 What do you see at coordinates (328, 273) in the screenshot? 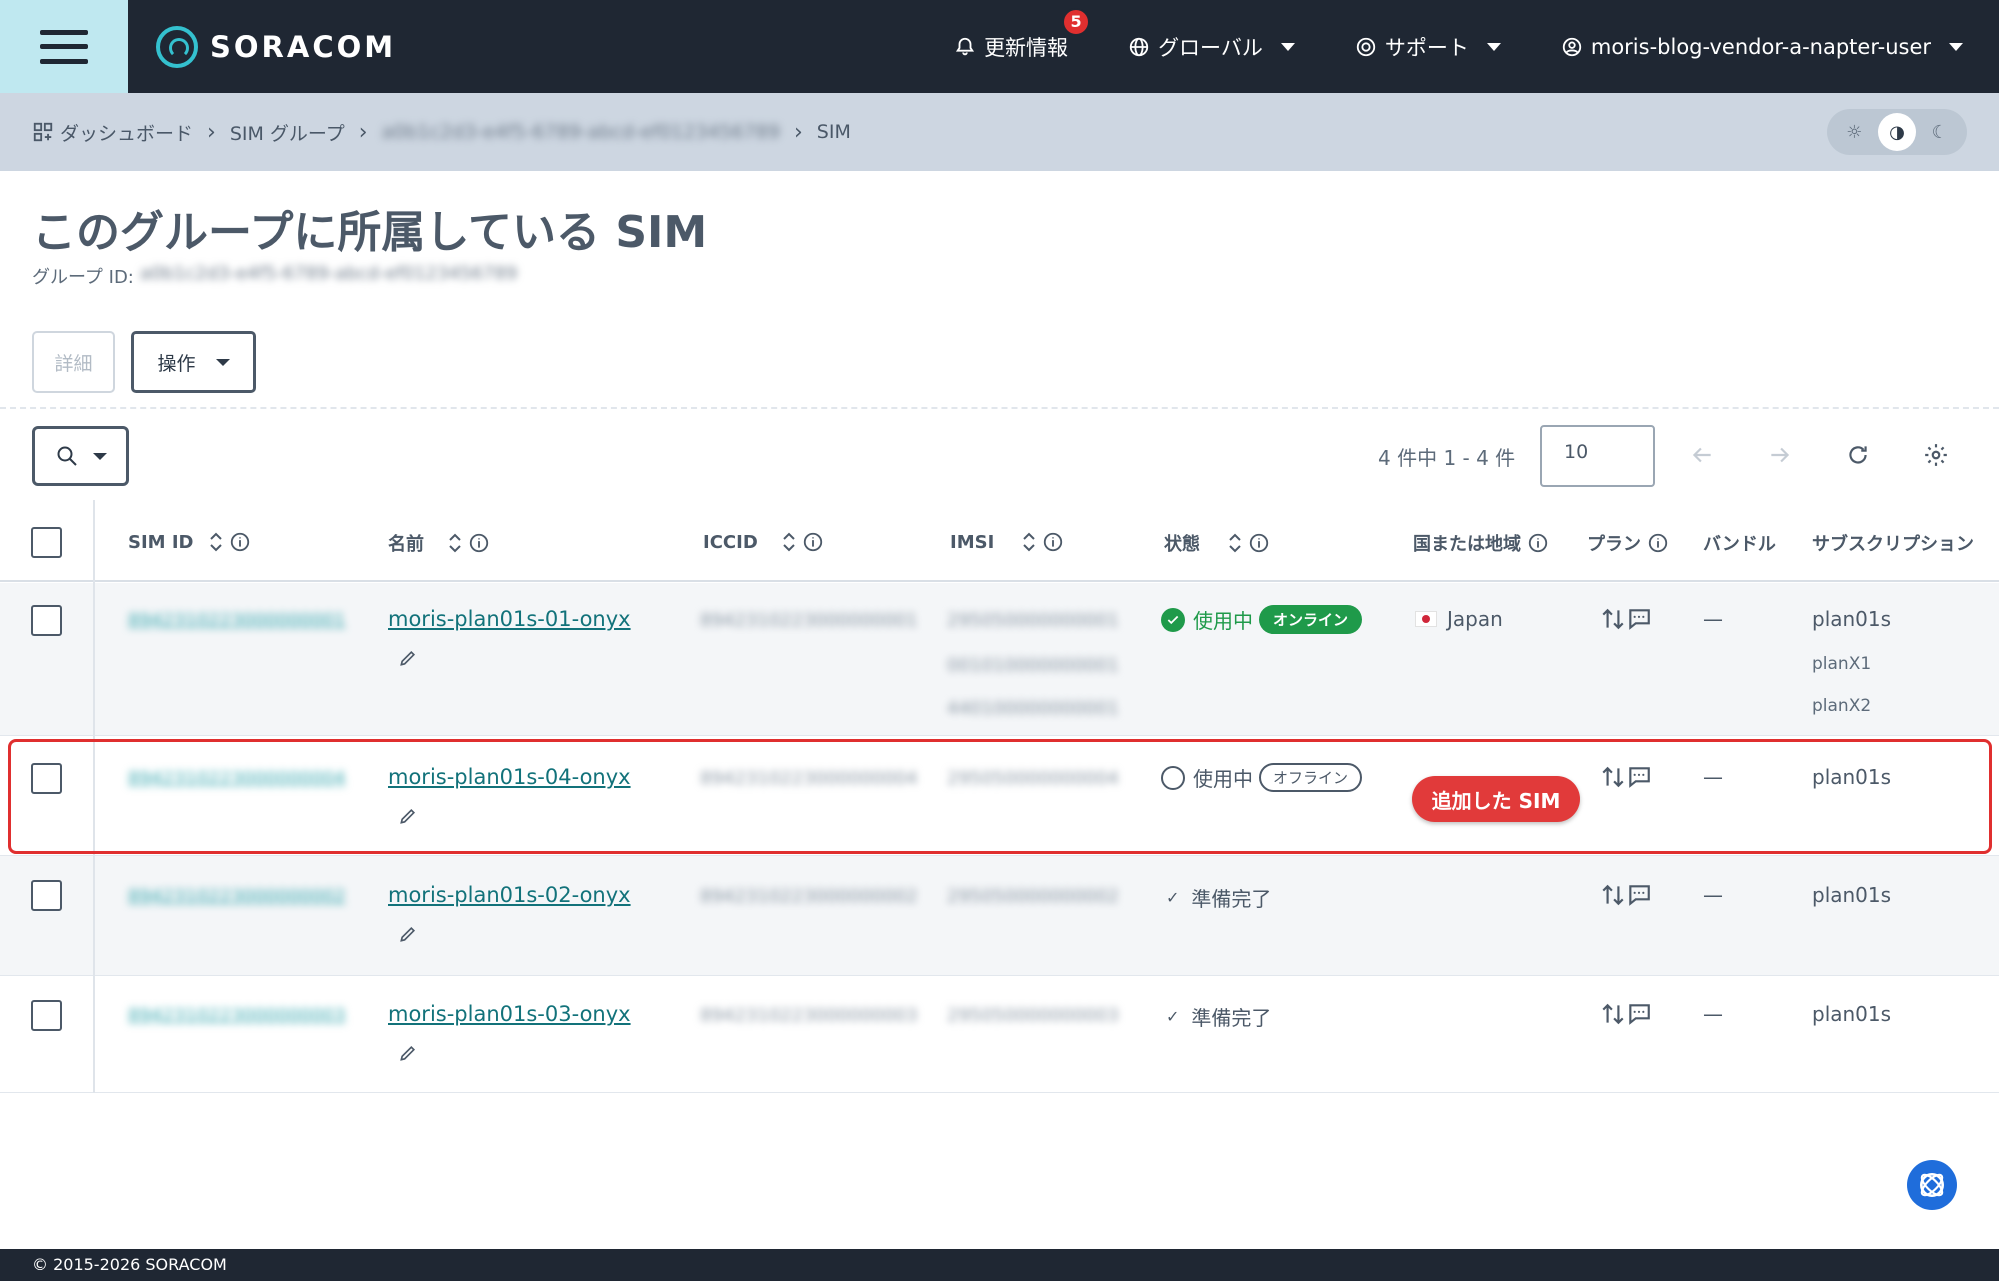
I see `group-id-value: a0b1c2d3-e4f5-6789-abcd-ef0123456789` at bounding box center [328, 273].